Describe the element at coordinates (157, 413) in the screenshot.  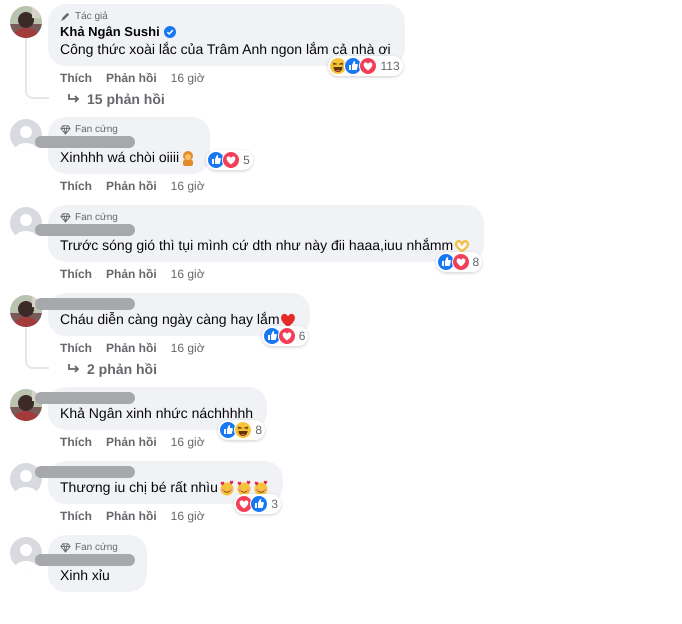
I see `comment-text: Khả Ngân xinh nhức náchhhhh` at that location.